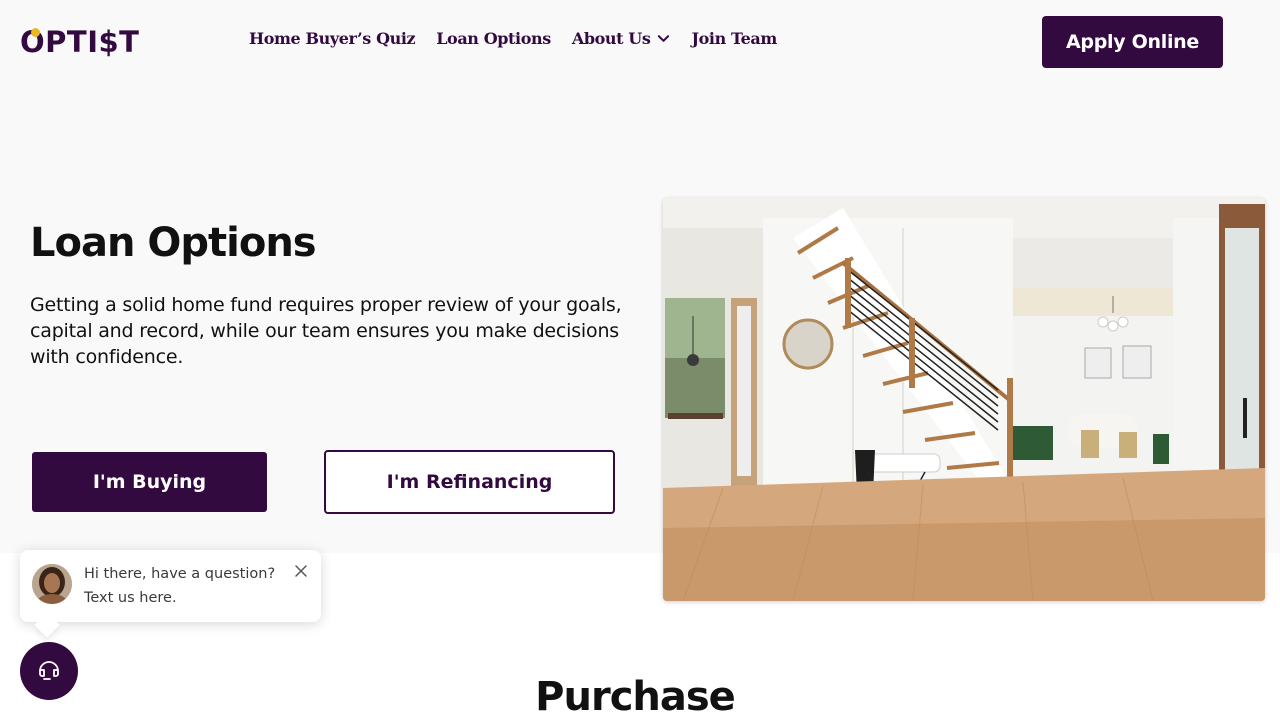 This screenshot has width=1280, height=720. I want to click on nav-loan-options: Loan Options, so click(493, 38).